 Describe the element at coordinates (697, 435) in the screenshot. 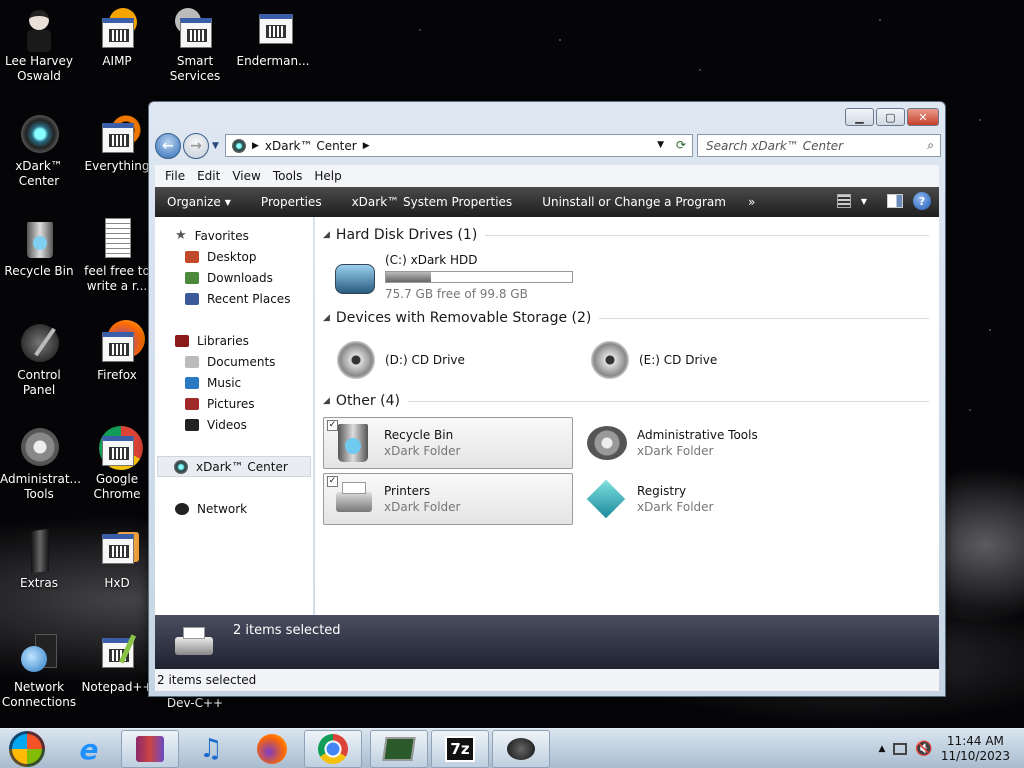

I see `item-name: Administrative Tools` at that location.